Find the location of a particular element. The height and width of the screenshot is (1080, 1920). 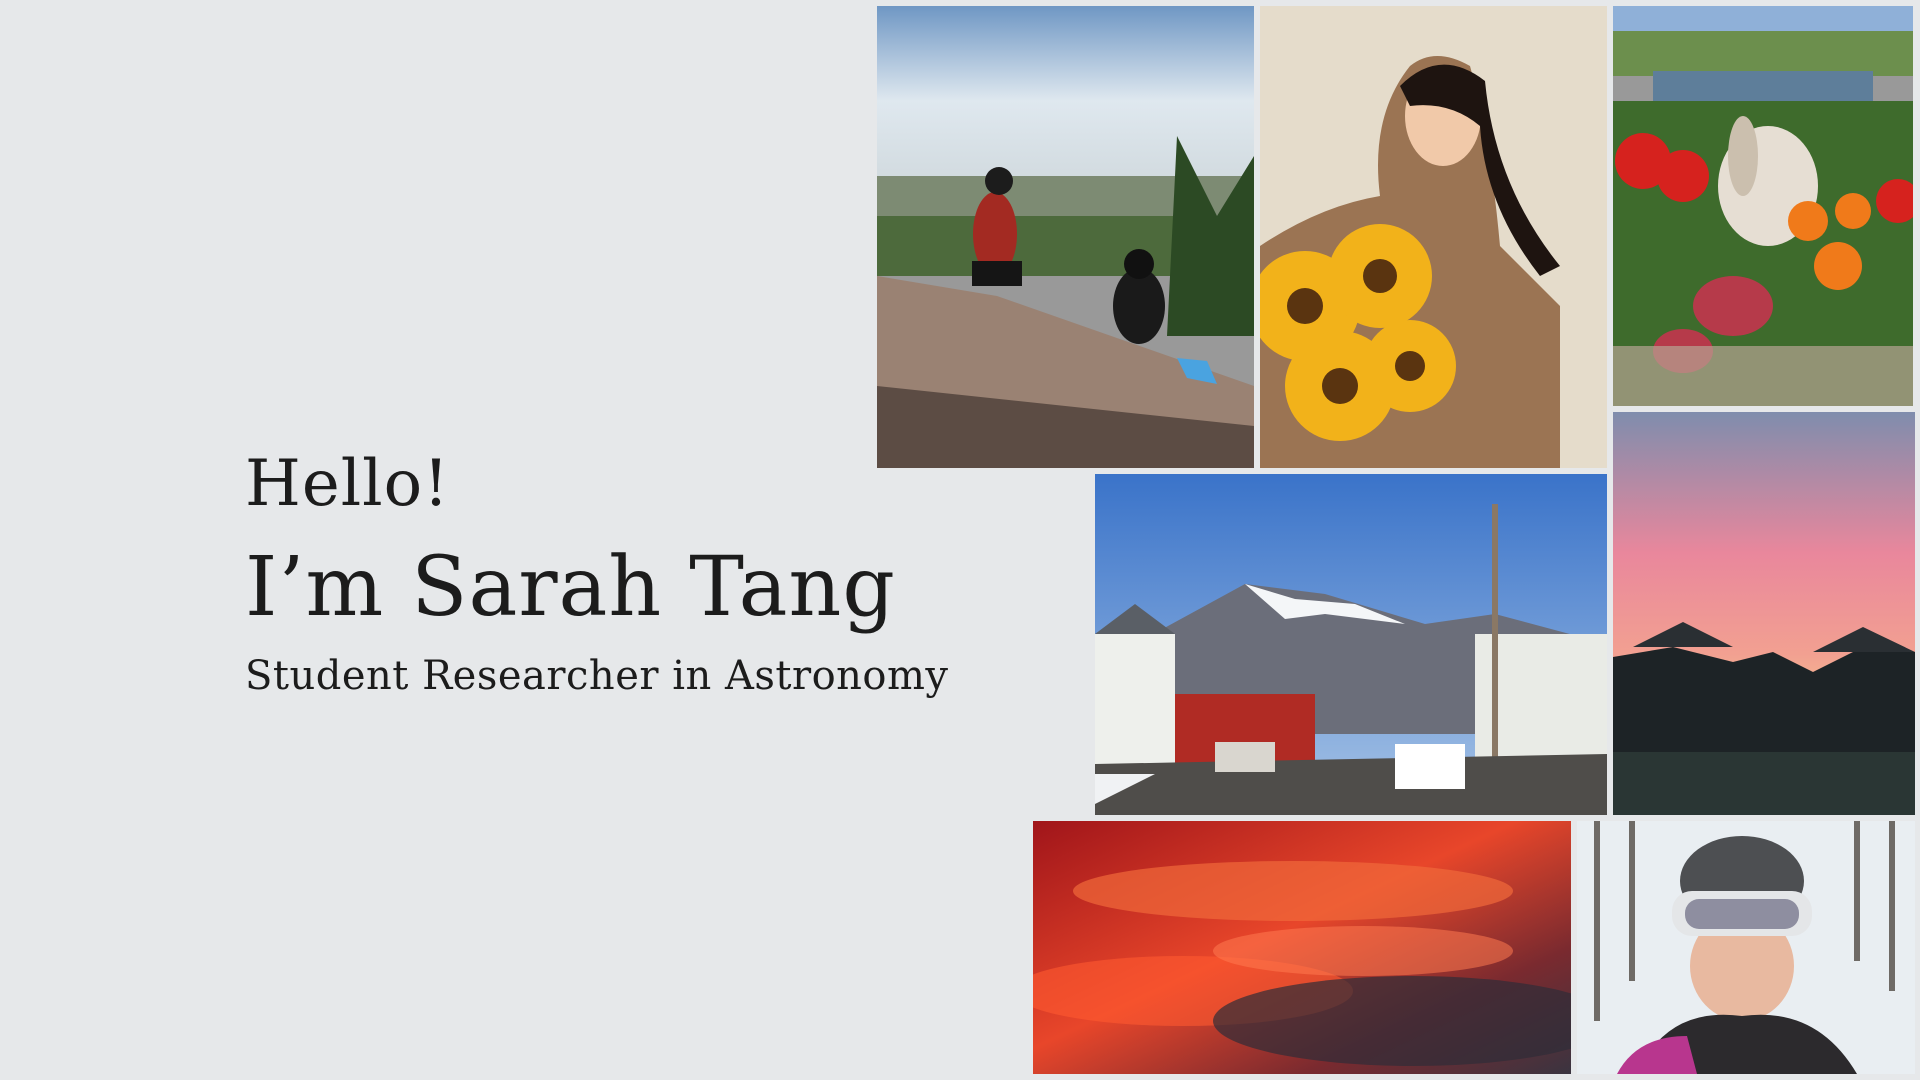

sunflower-image is located at coordinates (1433, 237).